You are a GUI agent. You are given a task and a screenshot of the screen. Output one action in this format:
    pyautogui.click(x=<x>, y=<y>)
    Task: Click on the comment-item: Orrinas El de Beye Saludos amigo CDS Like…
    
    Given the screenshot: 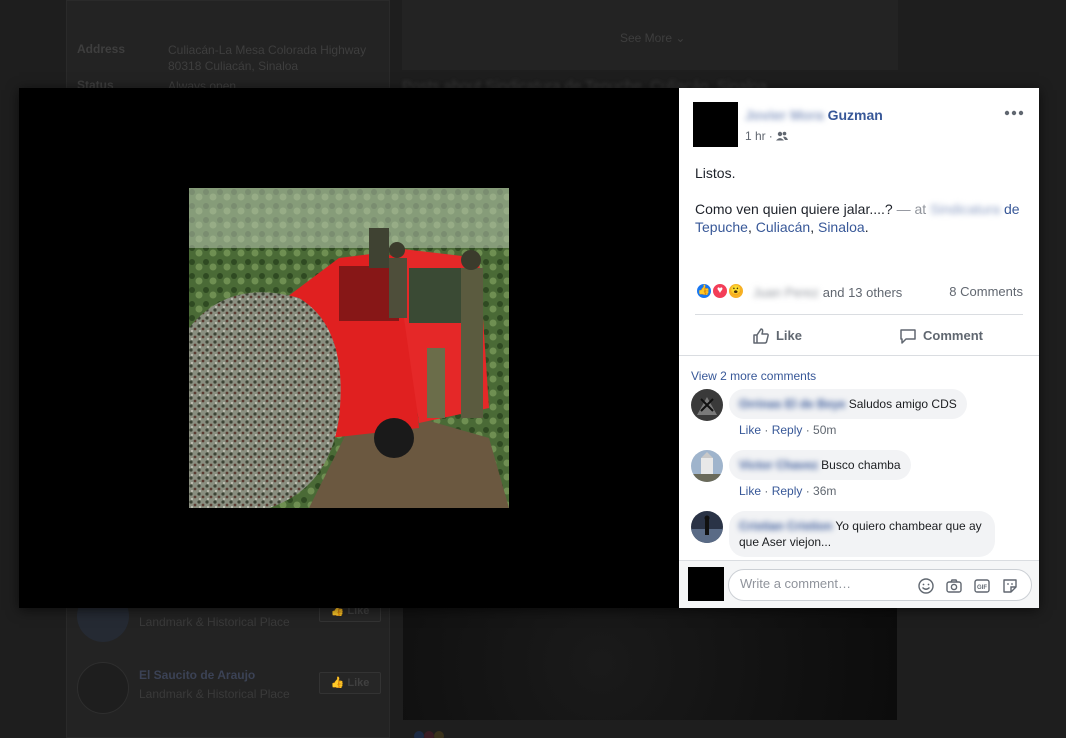 What is the action you would take?
    pyautogui.click(x=859, y=416)
    